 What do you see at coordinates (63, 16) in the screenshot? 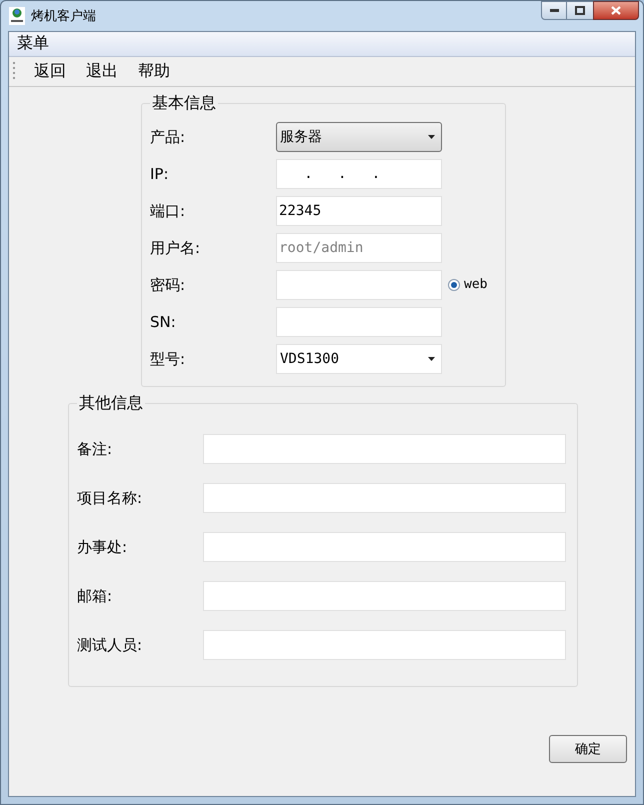
I see `window-title: 烤机客户端` at bounding box center [63, 16].